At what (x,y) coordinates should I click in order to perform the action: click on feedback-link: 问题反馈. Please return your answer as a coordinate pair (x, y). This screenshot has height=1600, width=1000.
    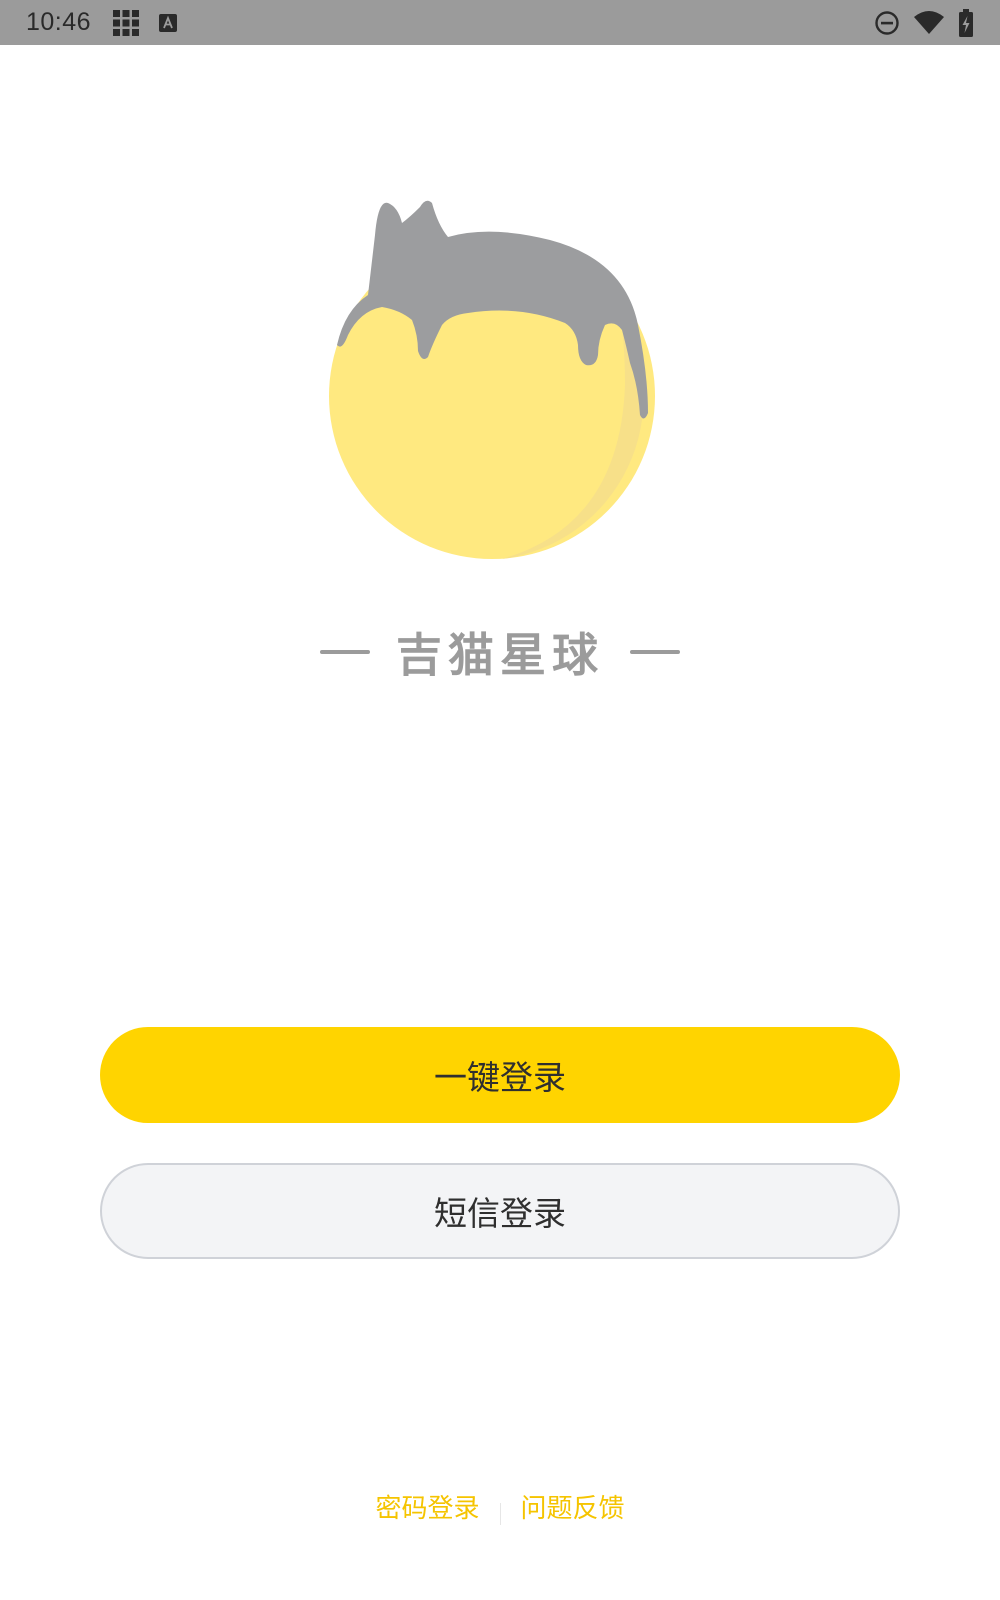
    Looking at the image, I should click on (573, 1506).